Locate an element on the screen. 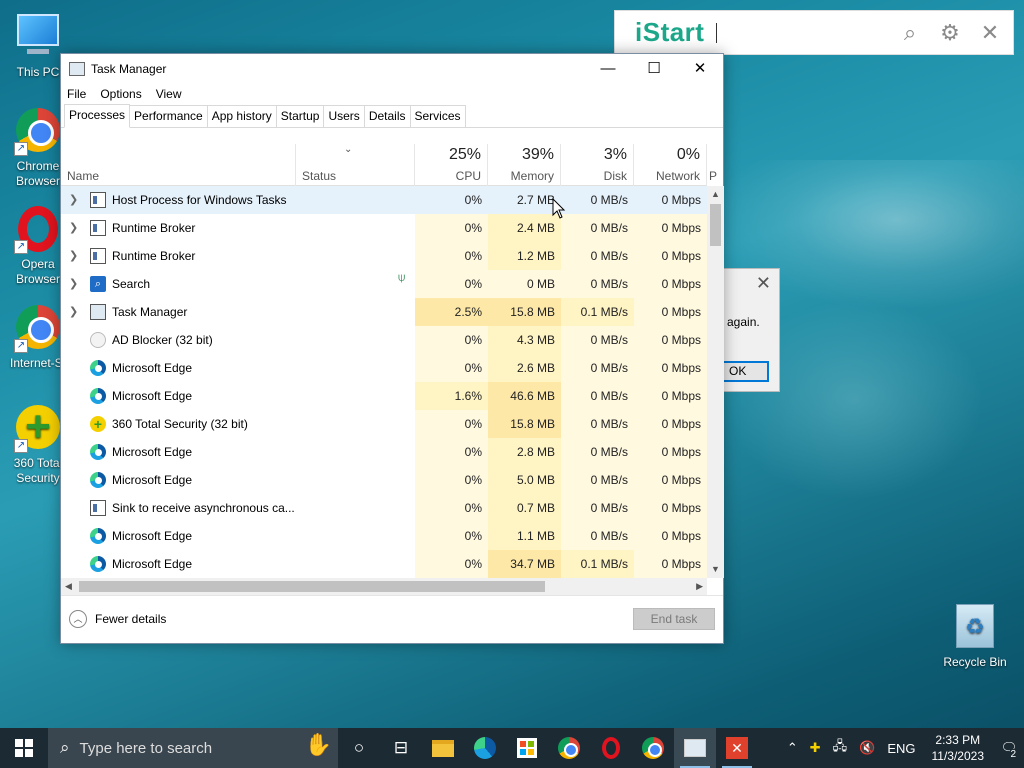  table-row: Microsoft Edge 0% 2.8 MB 0 MB/s 0 Mbps is located at coordinates (384, 452).